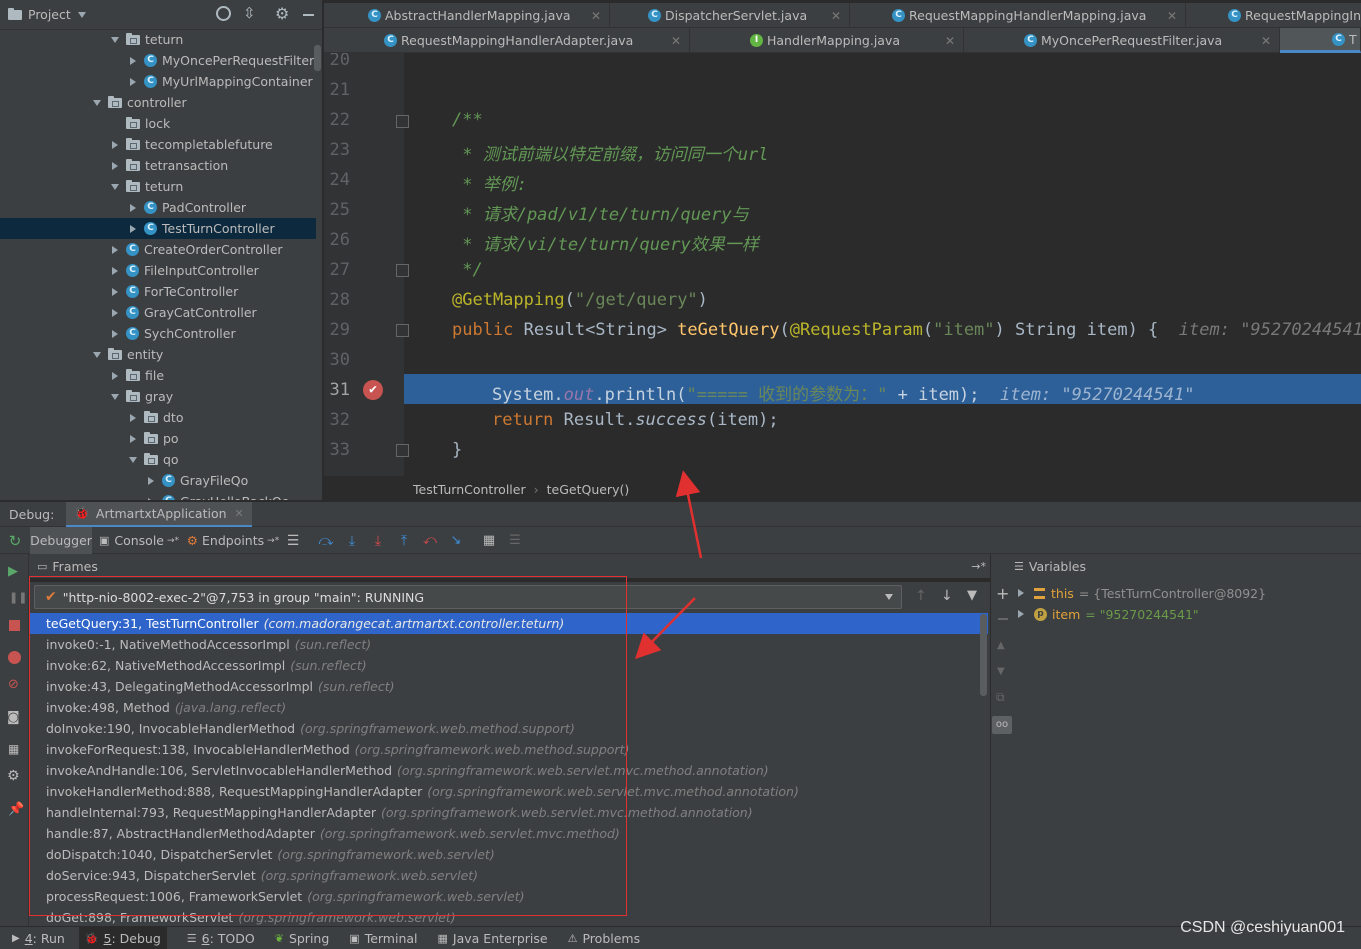 The width and height of the screenshot is (1361, 949). I want to click on tree-item: C PadController, so click(158, 207).